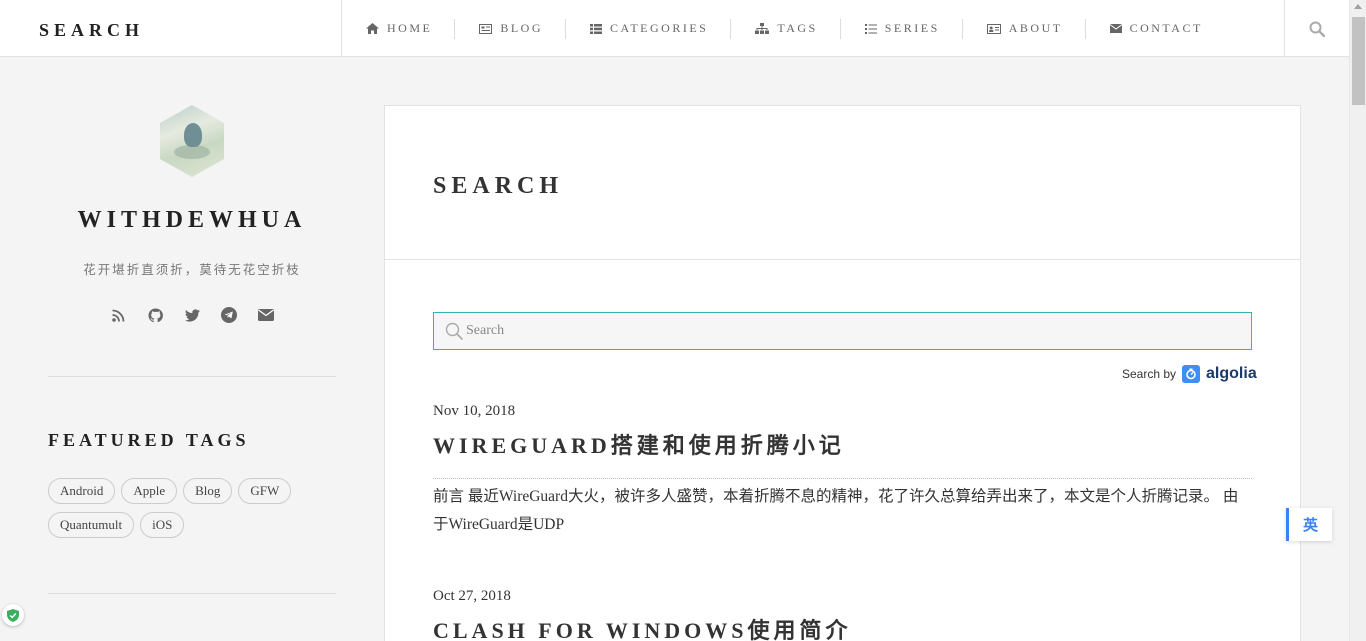  I want to click on nav-item-home: HOME, so click(399, 28).